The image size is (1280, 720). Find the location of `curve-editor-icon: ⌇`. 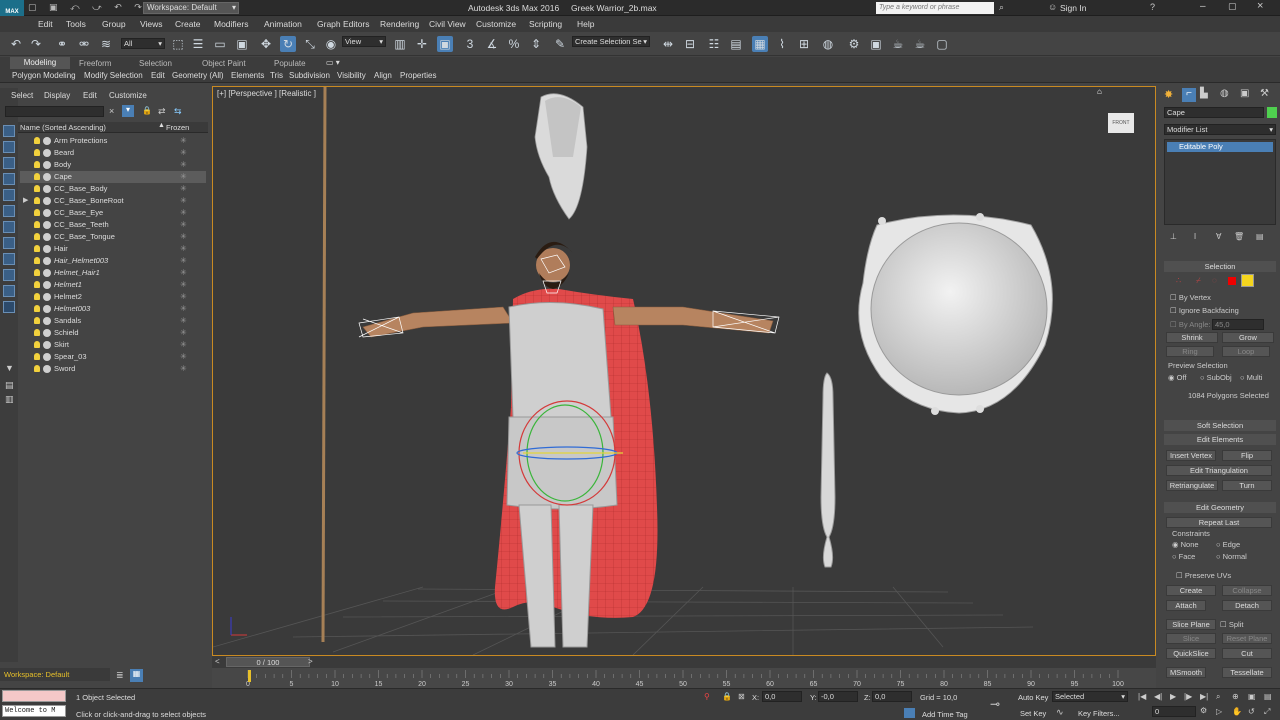

curve-editor-icon: ⌇ is located at coordinates (782, 44).